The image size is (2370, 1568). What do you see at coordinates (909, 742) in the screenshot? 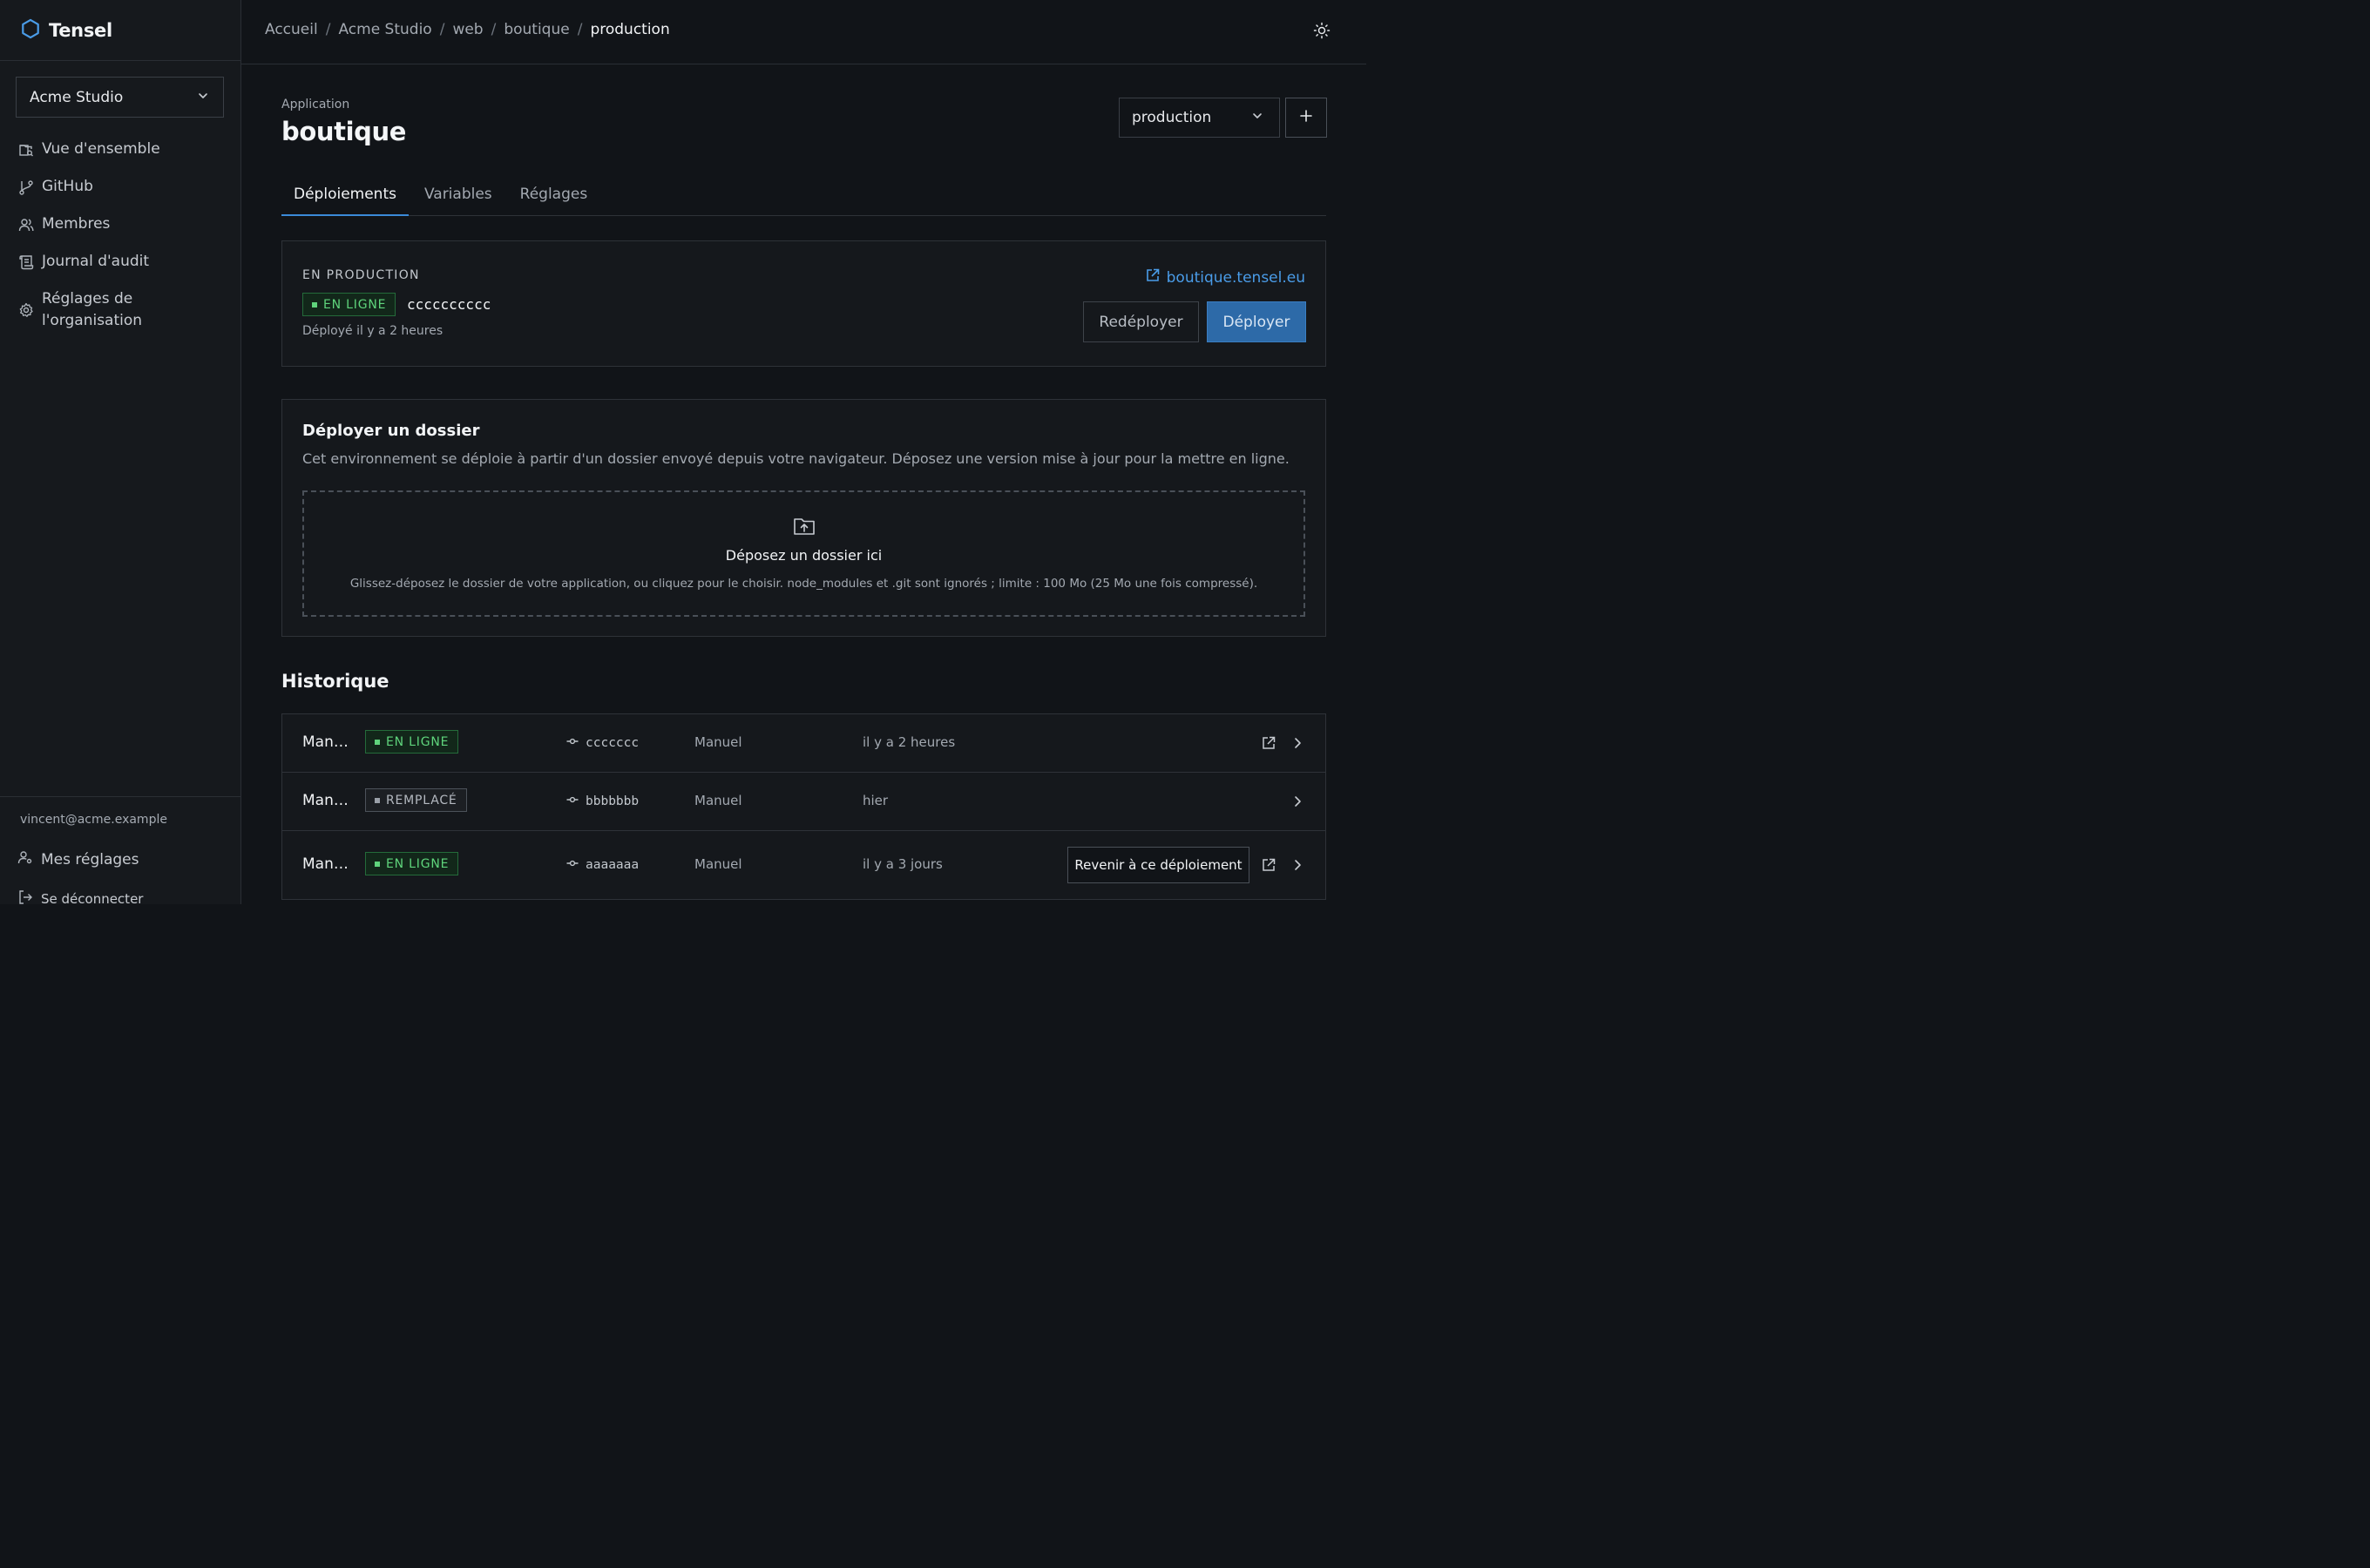
I see `deployment-time: il y a 2 heures` at bounding box center [909, 742].